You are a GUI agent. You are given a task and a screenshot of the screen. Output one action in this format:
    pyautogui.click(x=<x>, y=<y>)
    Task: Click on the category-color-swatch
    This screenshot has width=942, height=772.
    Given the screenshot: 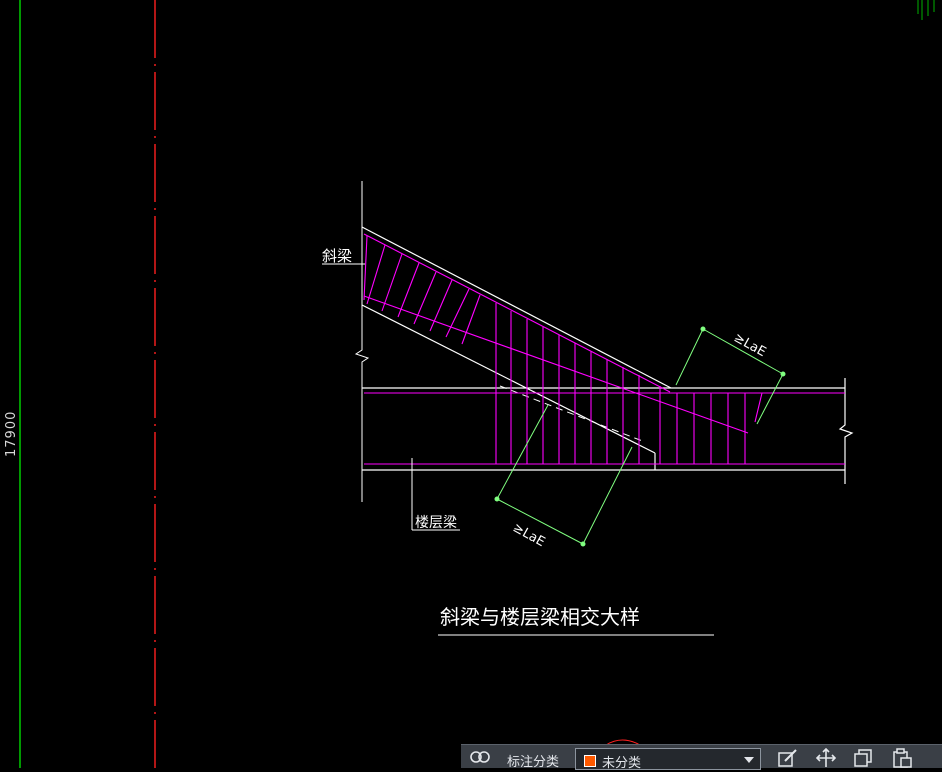 What is the action you would take?
    pyautogui.click(x=590, y=761)
    